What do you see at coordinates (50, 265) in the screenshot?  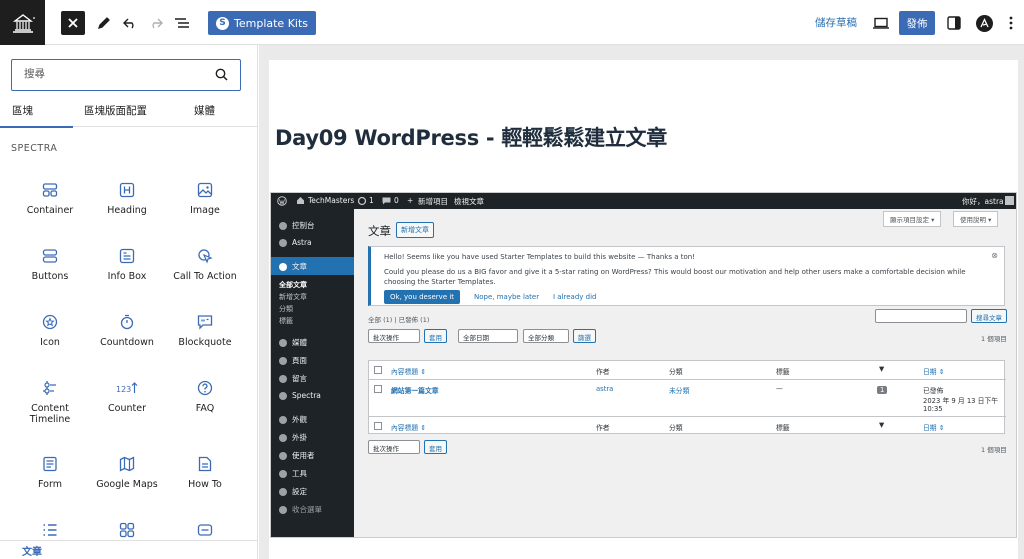 I see `block-buttons: Buttons` at bounding box center [50, 265].